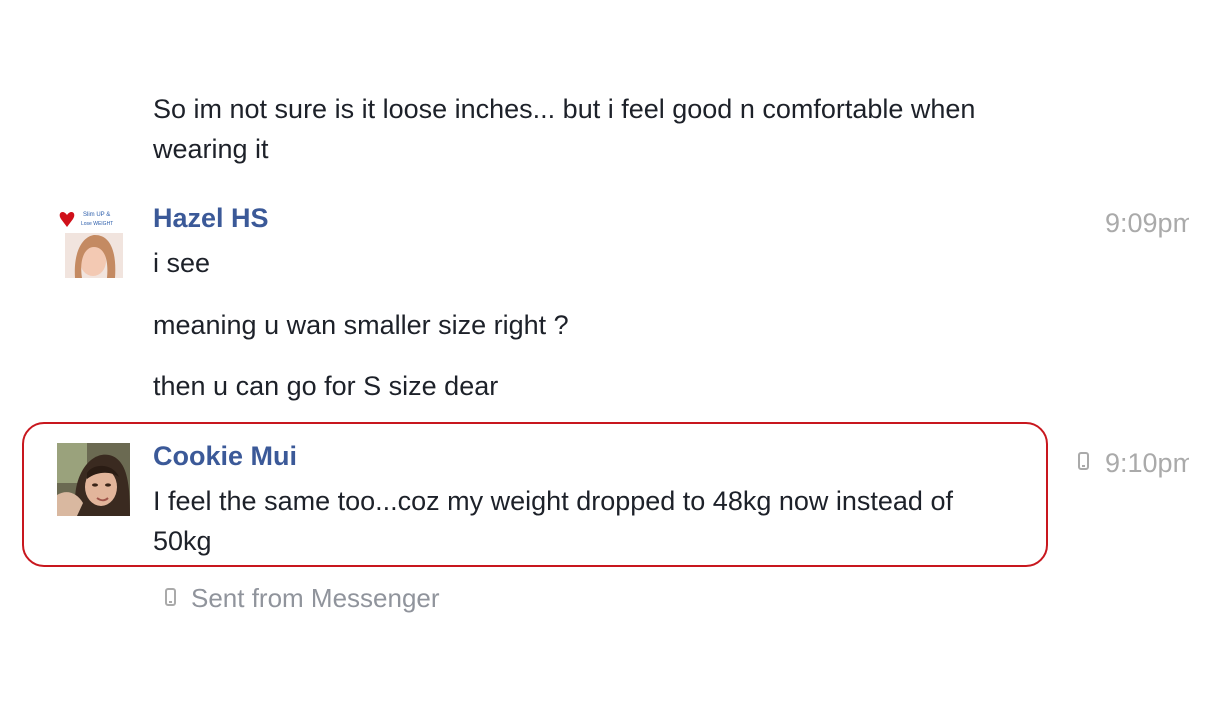 The width and height of the screenshot is (1209, 719). I want to click on message-text: i see, so click(182, 263).